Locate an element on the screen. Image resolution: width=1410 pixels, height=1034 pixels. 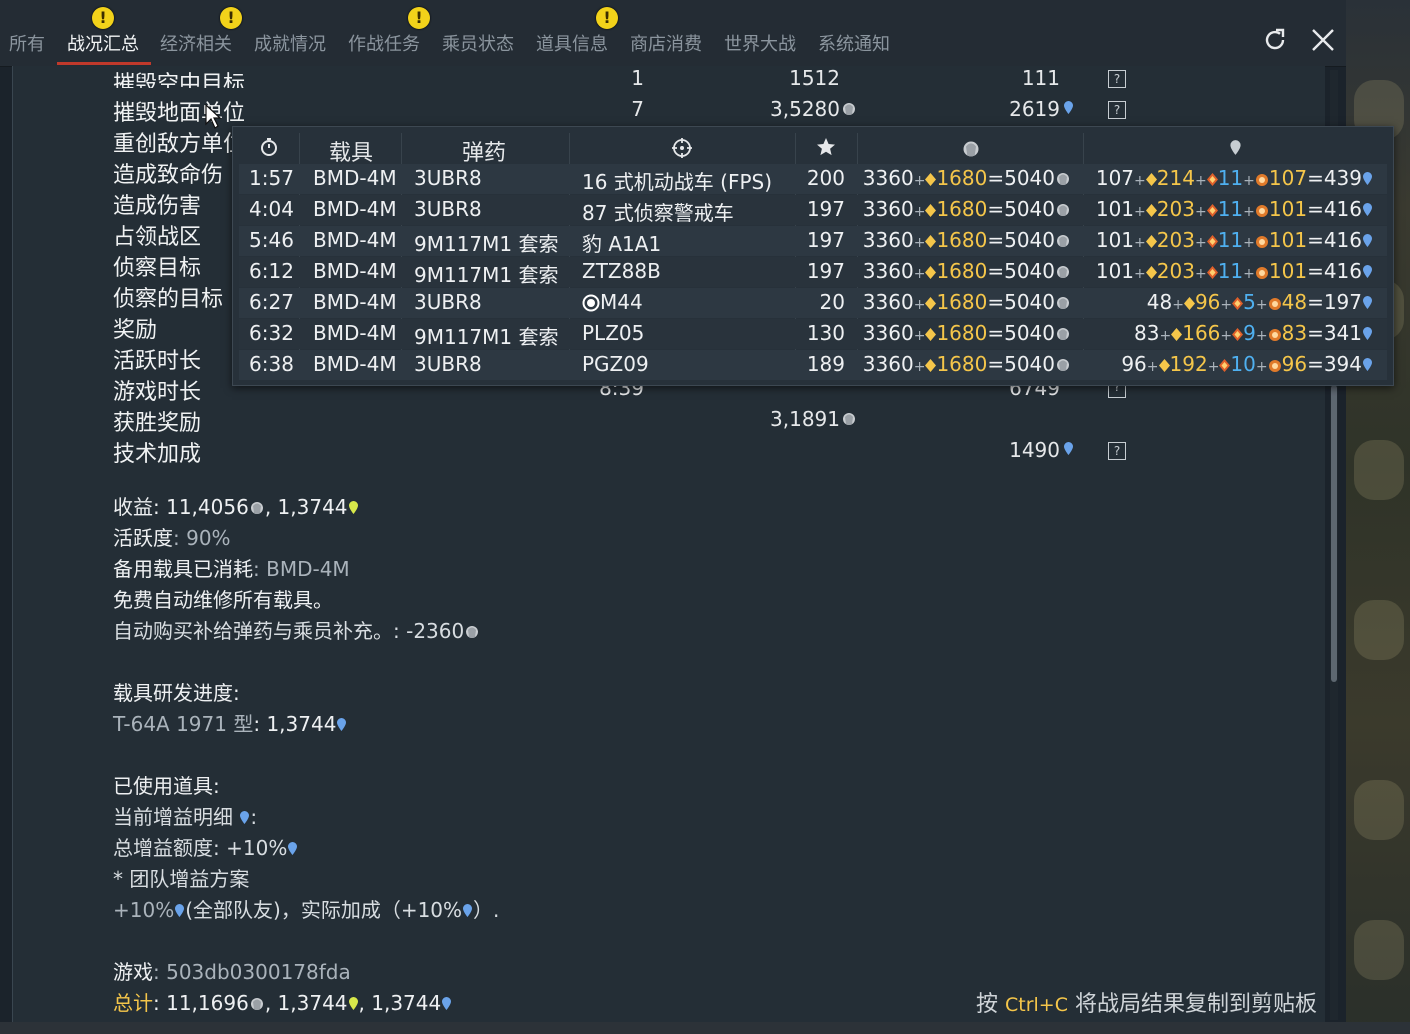
kill-time: 4:04 is located at coordinates (271, 209).